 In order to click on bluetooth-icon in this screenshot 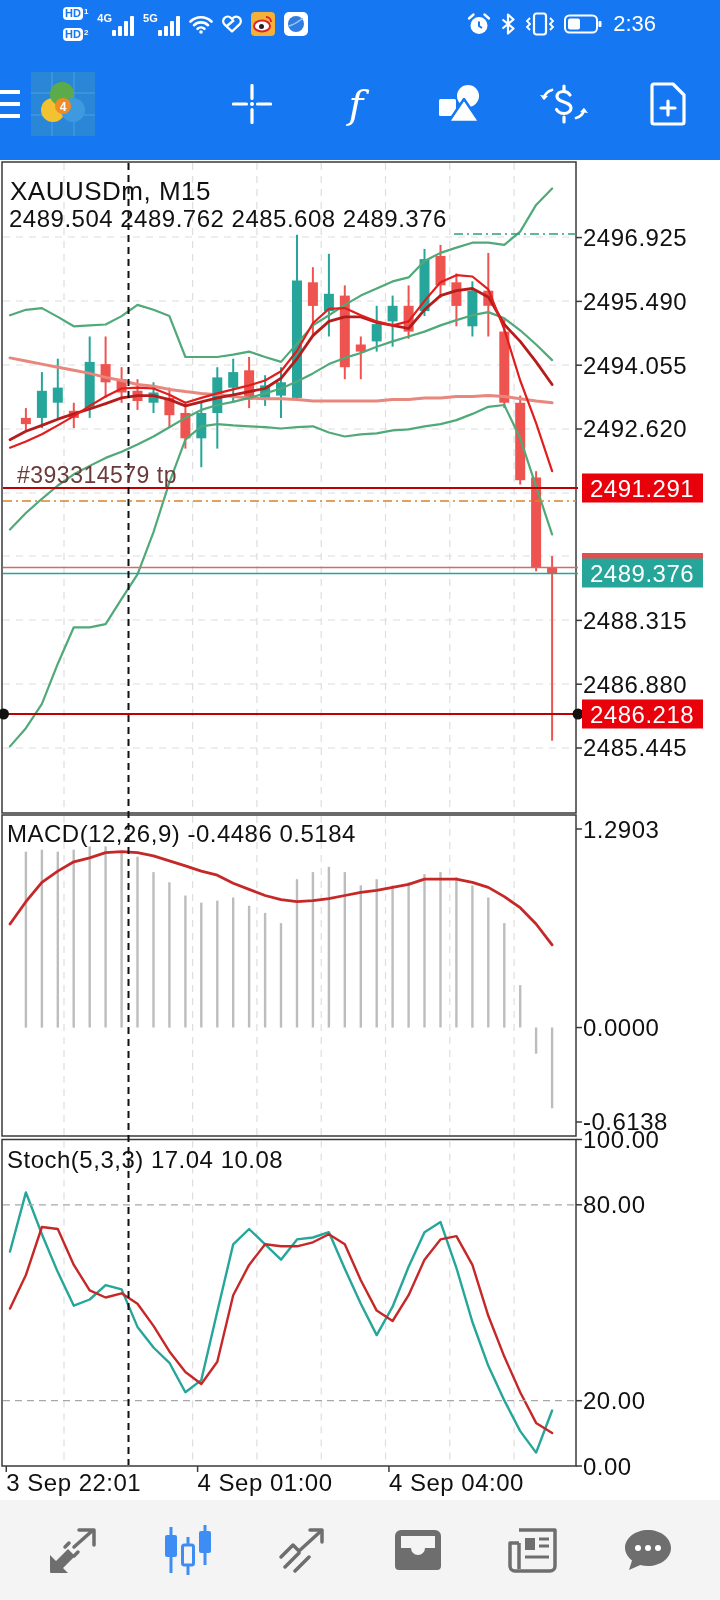, I will do `click(508, 24)`.